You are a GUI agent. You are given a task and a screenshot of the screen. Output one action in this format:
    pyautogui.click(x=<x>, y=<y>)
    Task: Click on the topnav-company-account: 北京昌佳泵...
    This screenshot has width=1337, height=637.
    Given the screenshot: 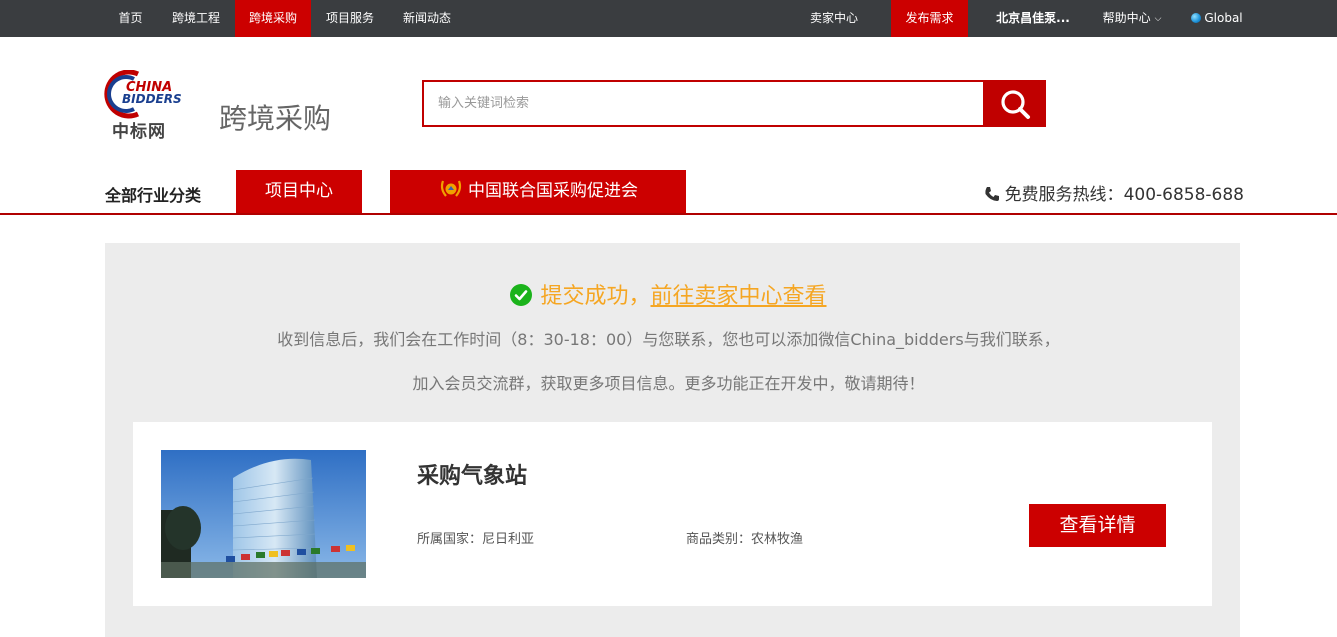 What is the action you would take?
    pyautogui.click(x=1033, y=18)
    